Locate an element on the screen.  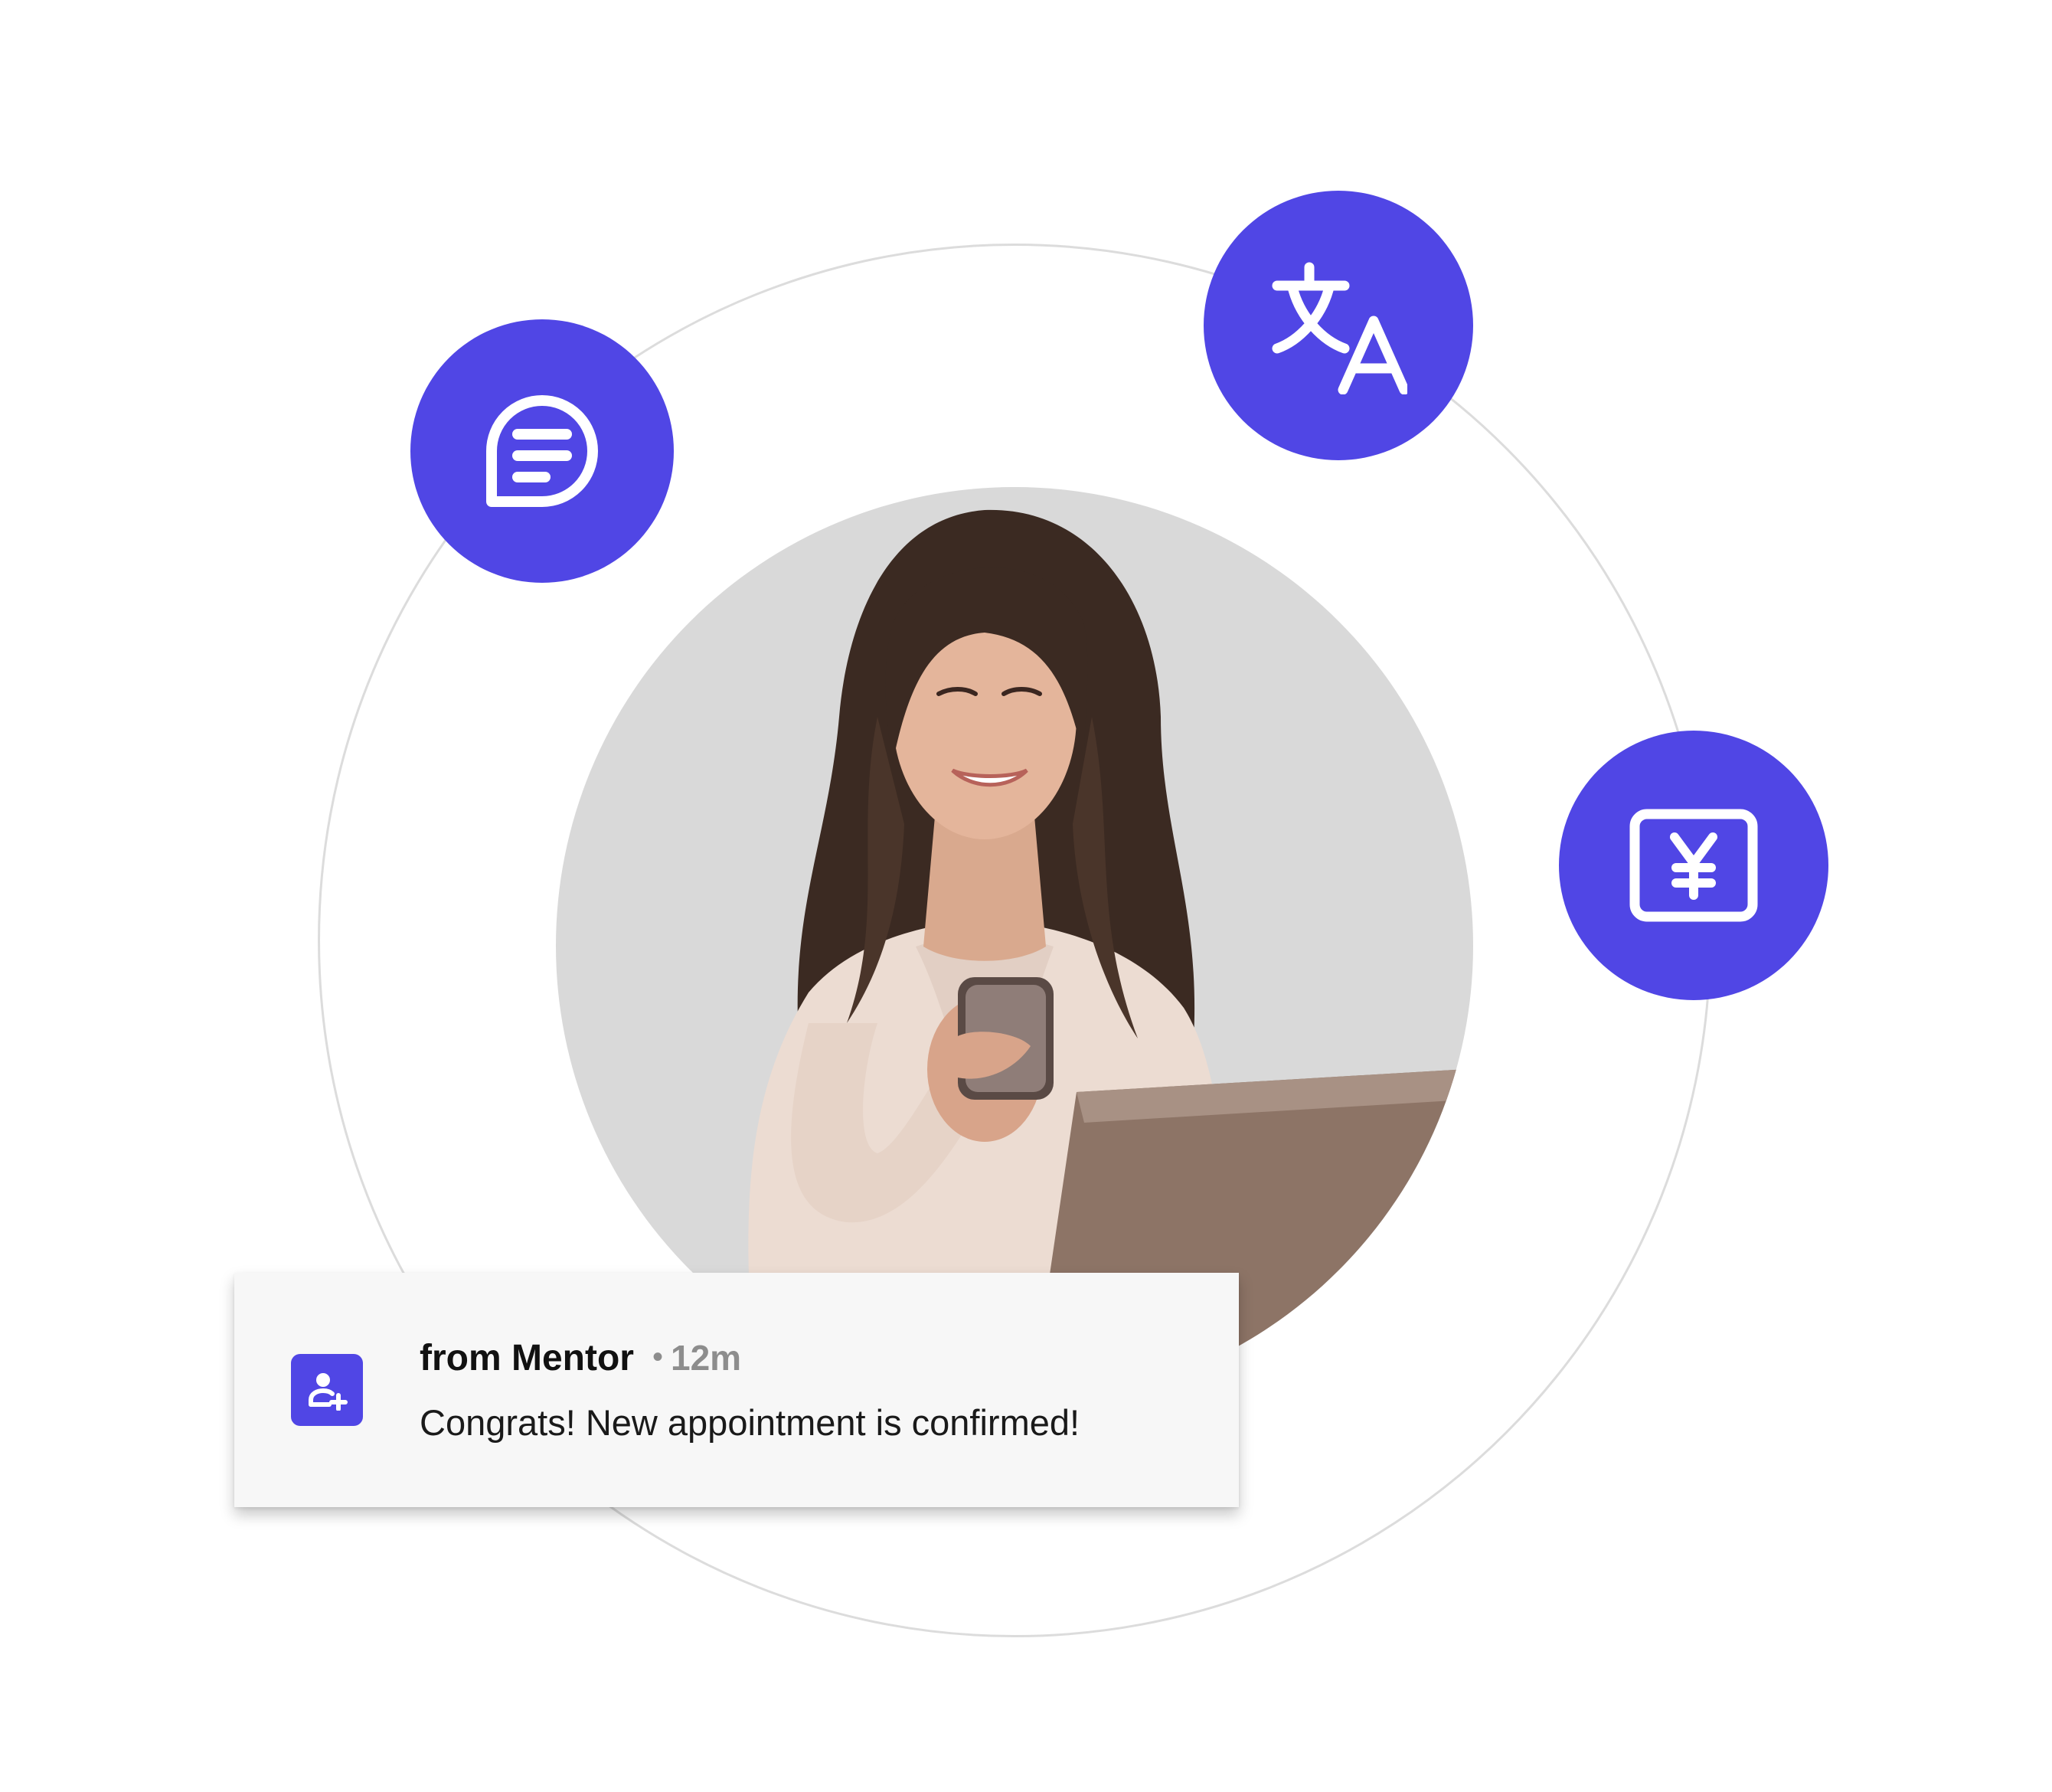
translate-icon is located at coordinates (1338, 325).